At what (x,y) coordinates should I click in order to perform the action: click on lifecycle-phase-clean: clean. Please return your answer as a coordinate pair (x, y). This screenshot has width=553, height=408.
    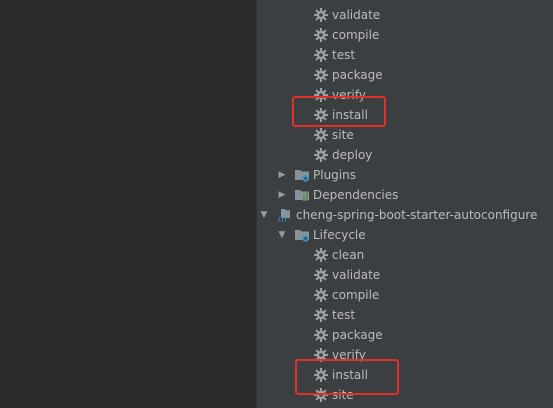
    Looking at the image, I should click on (405, 255).